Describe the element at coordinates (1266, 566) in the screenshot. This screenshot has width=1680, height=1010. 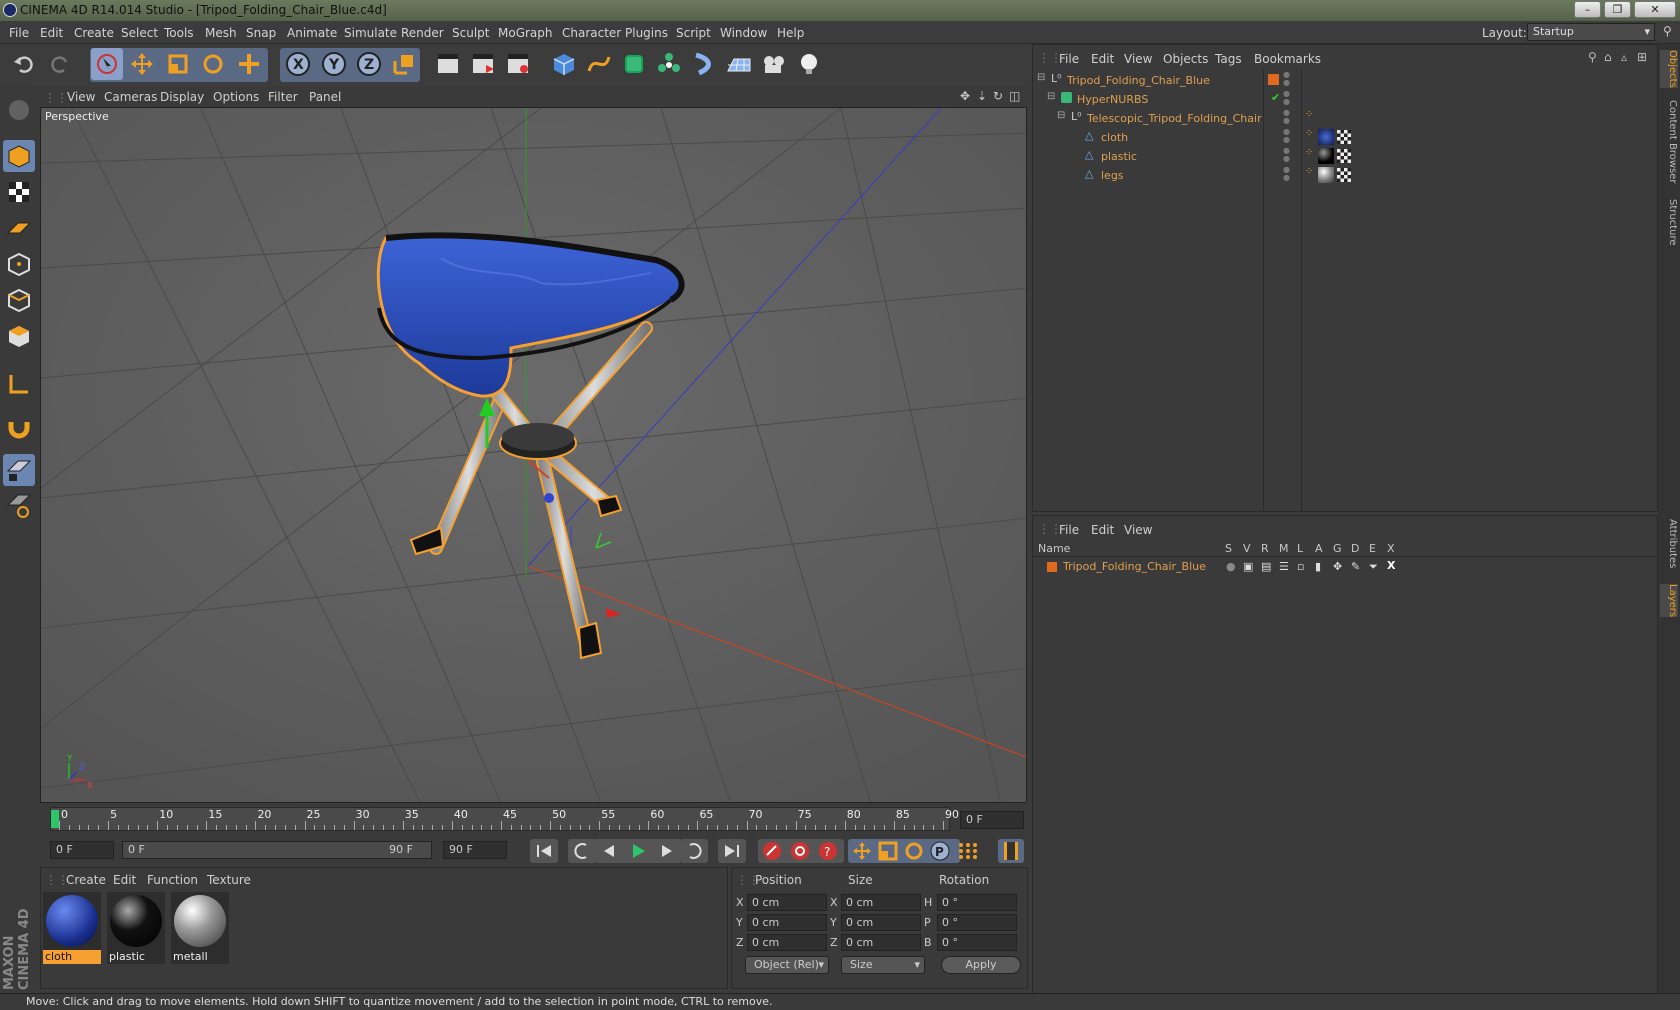
I see `render-toggle-icon: ▤` at that location.